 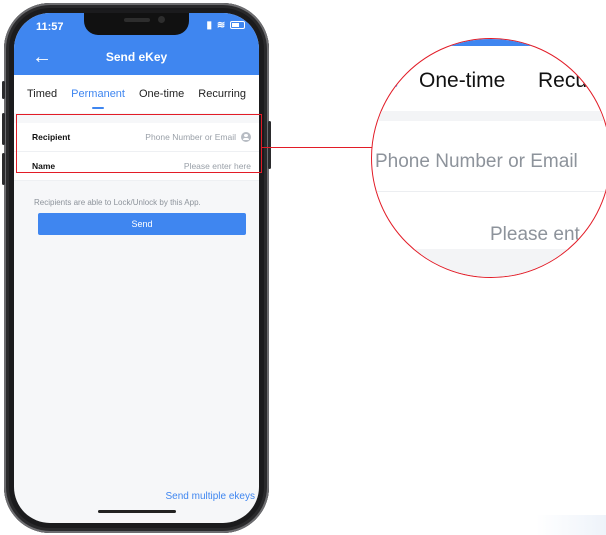 I want to click on zoom-tab-indicator-icon, so click(x=396, y=80).